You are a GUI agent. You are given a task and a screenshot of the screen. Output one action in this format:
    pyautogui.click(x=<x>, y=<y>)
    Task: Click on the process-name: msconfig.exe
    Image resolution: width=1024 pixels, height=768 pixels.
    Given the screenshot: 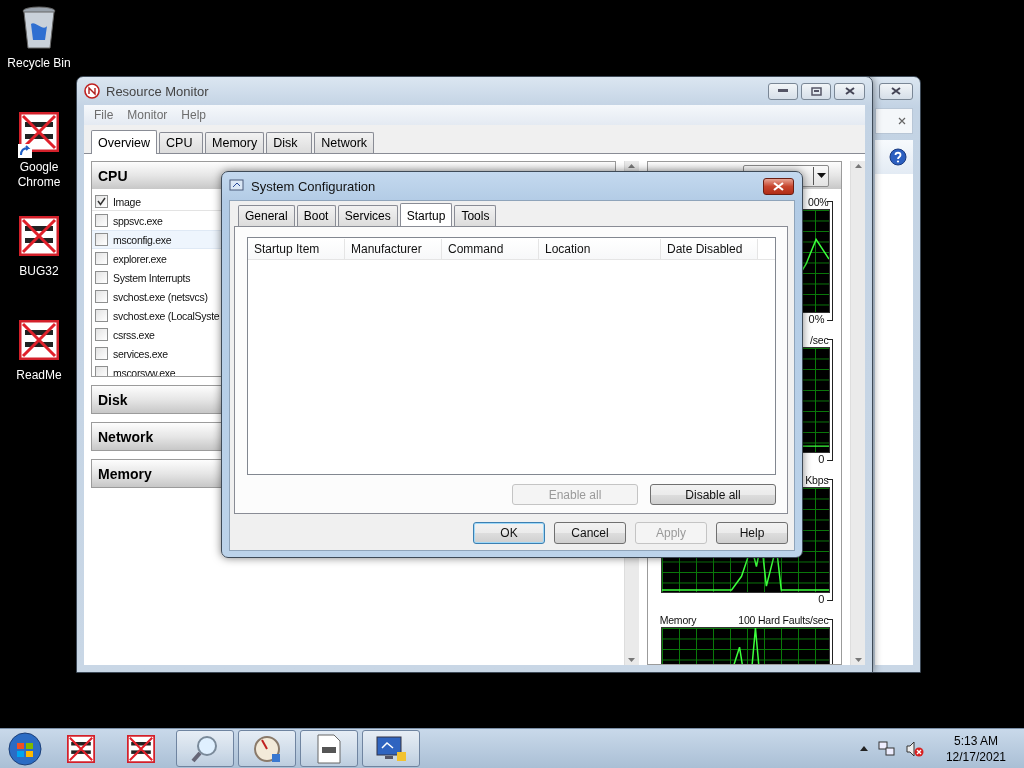 What is the action you would take?
    pyautogui.click(x=142, y=239)
    